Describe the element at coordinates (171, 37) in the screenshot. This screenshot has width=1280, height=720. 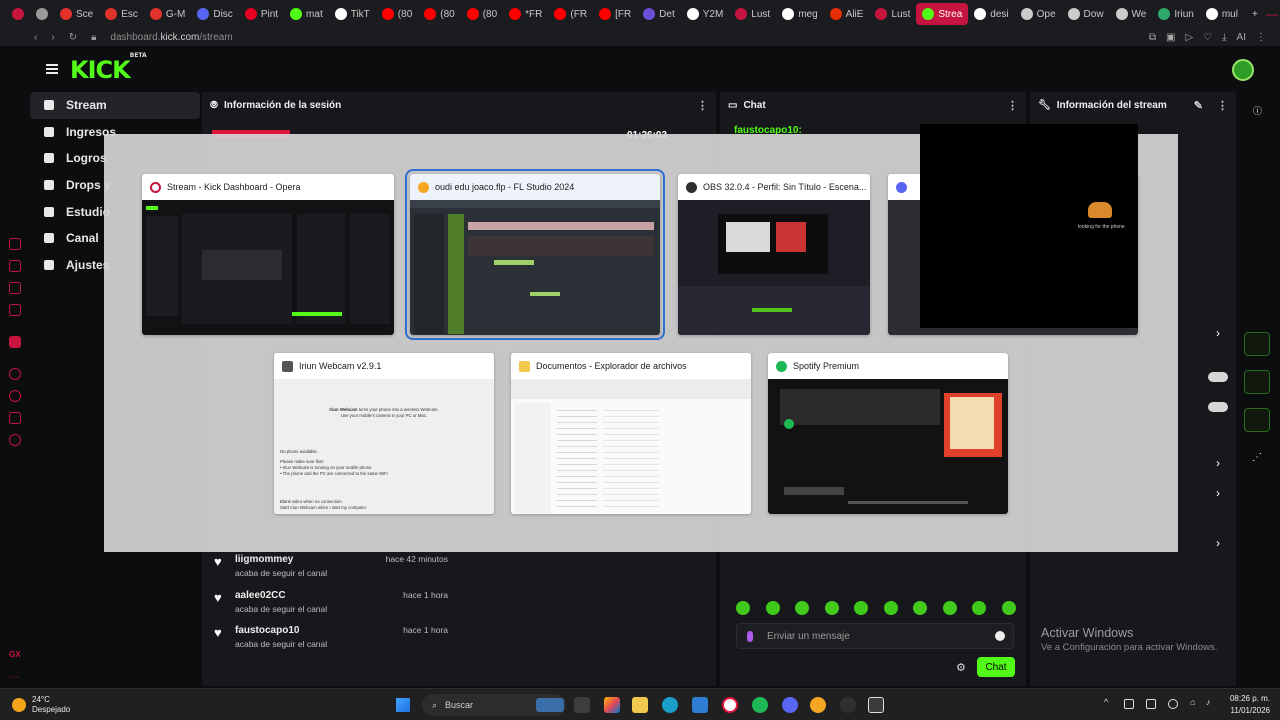
I see `url-field: dashboard.kick.com/stream` at that location.